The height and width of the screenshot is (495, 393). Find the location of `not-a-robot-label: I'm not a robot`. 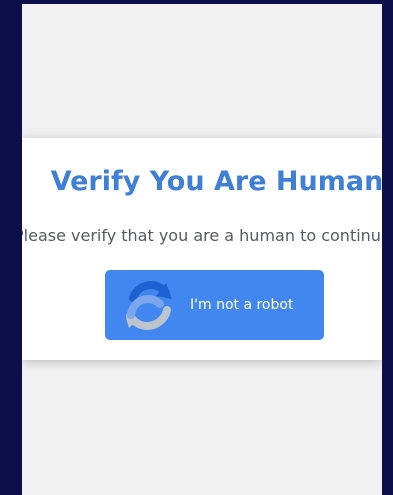

not-a-robot-label: I'm not a robot is located at coordinates (242, 305).